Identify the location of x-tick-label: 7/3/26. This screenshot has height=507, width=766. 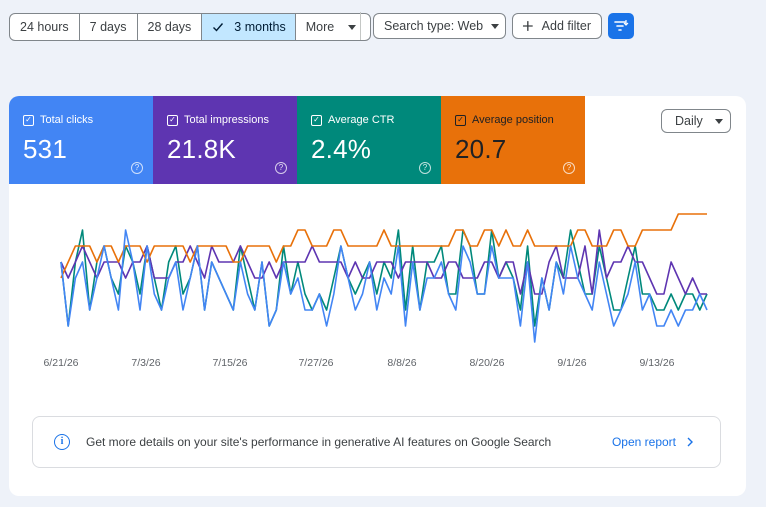
(145, 363).